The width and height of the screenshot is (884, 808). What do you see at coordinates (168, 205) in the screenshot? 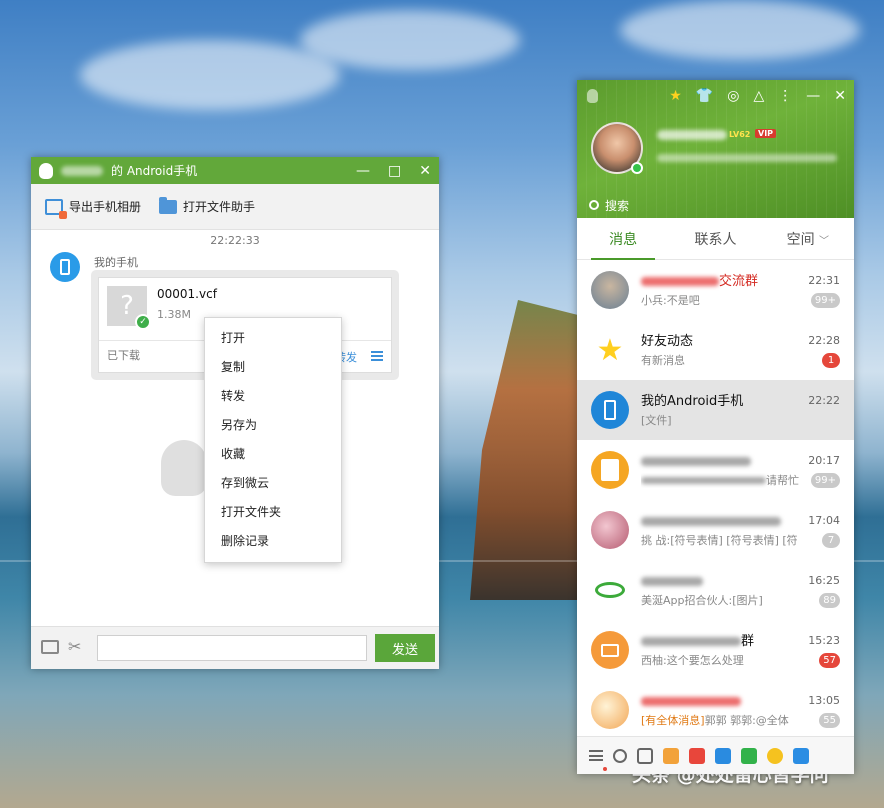
I see `folder-icon` at bounding box center [168, 205].